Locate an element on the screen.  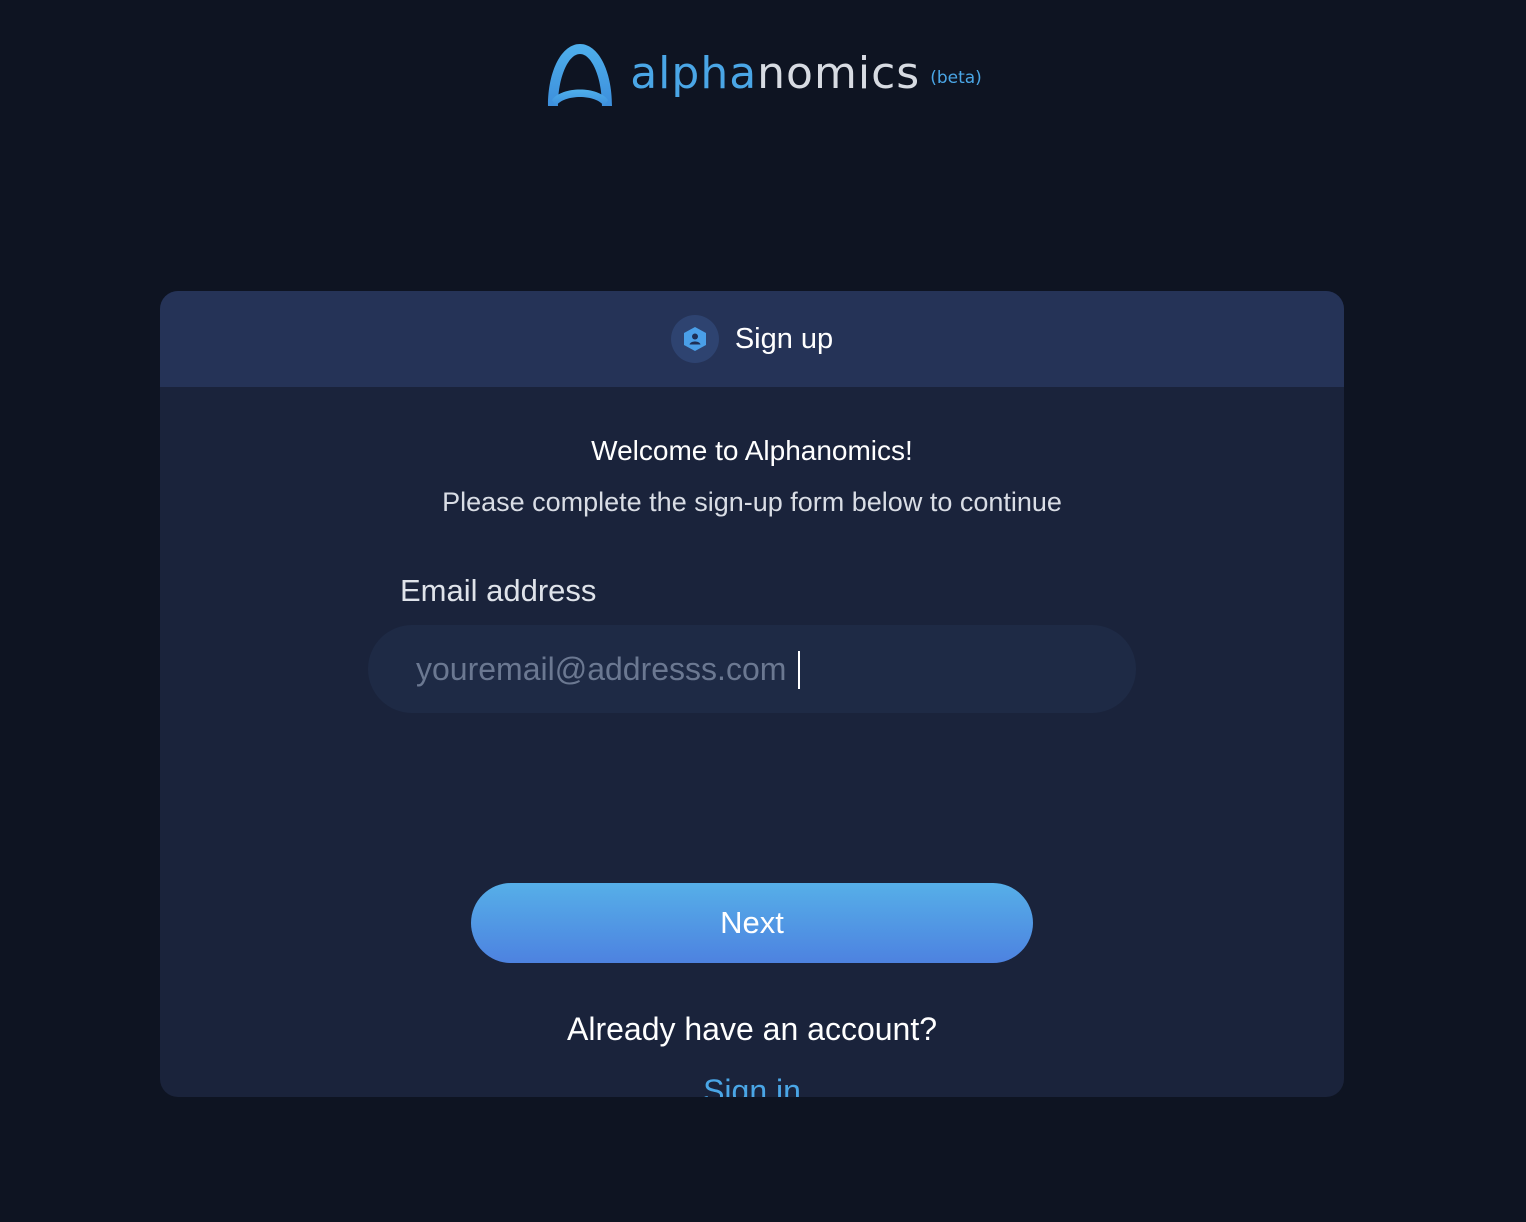
signin-link: Sign in is located at coordinates (752, 1085).